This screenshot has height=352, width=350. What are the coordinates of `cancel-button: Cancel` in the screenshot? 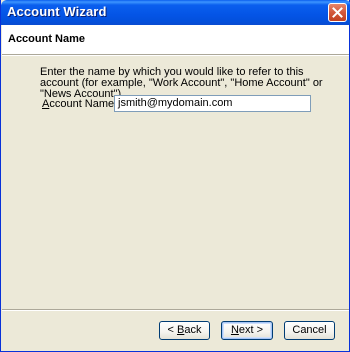 It's located at (309, 330).